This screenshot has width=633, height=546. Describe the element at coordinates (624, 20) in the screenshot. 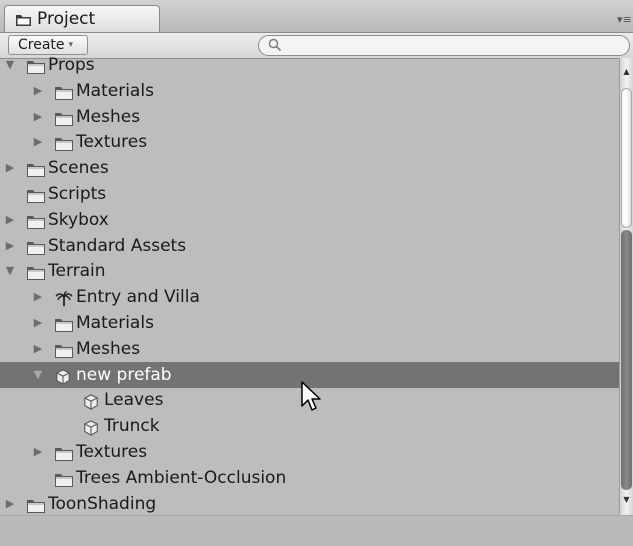

I see `panel-menu-icon: ▾≡` at that location.